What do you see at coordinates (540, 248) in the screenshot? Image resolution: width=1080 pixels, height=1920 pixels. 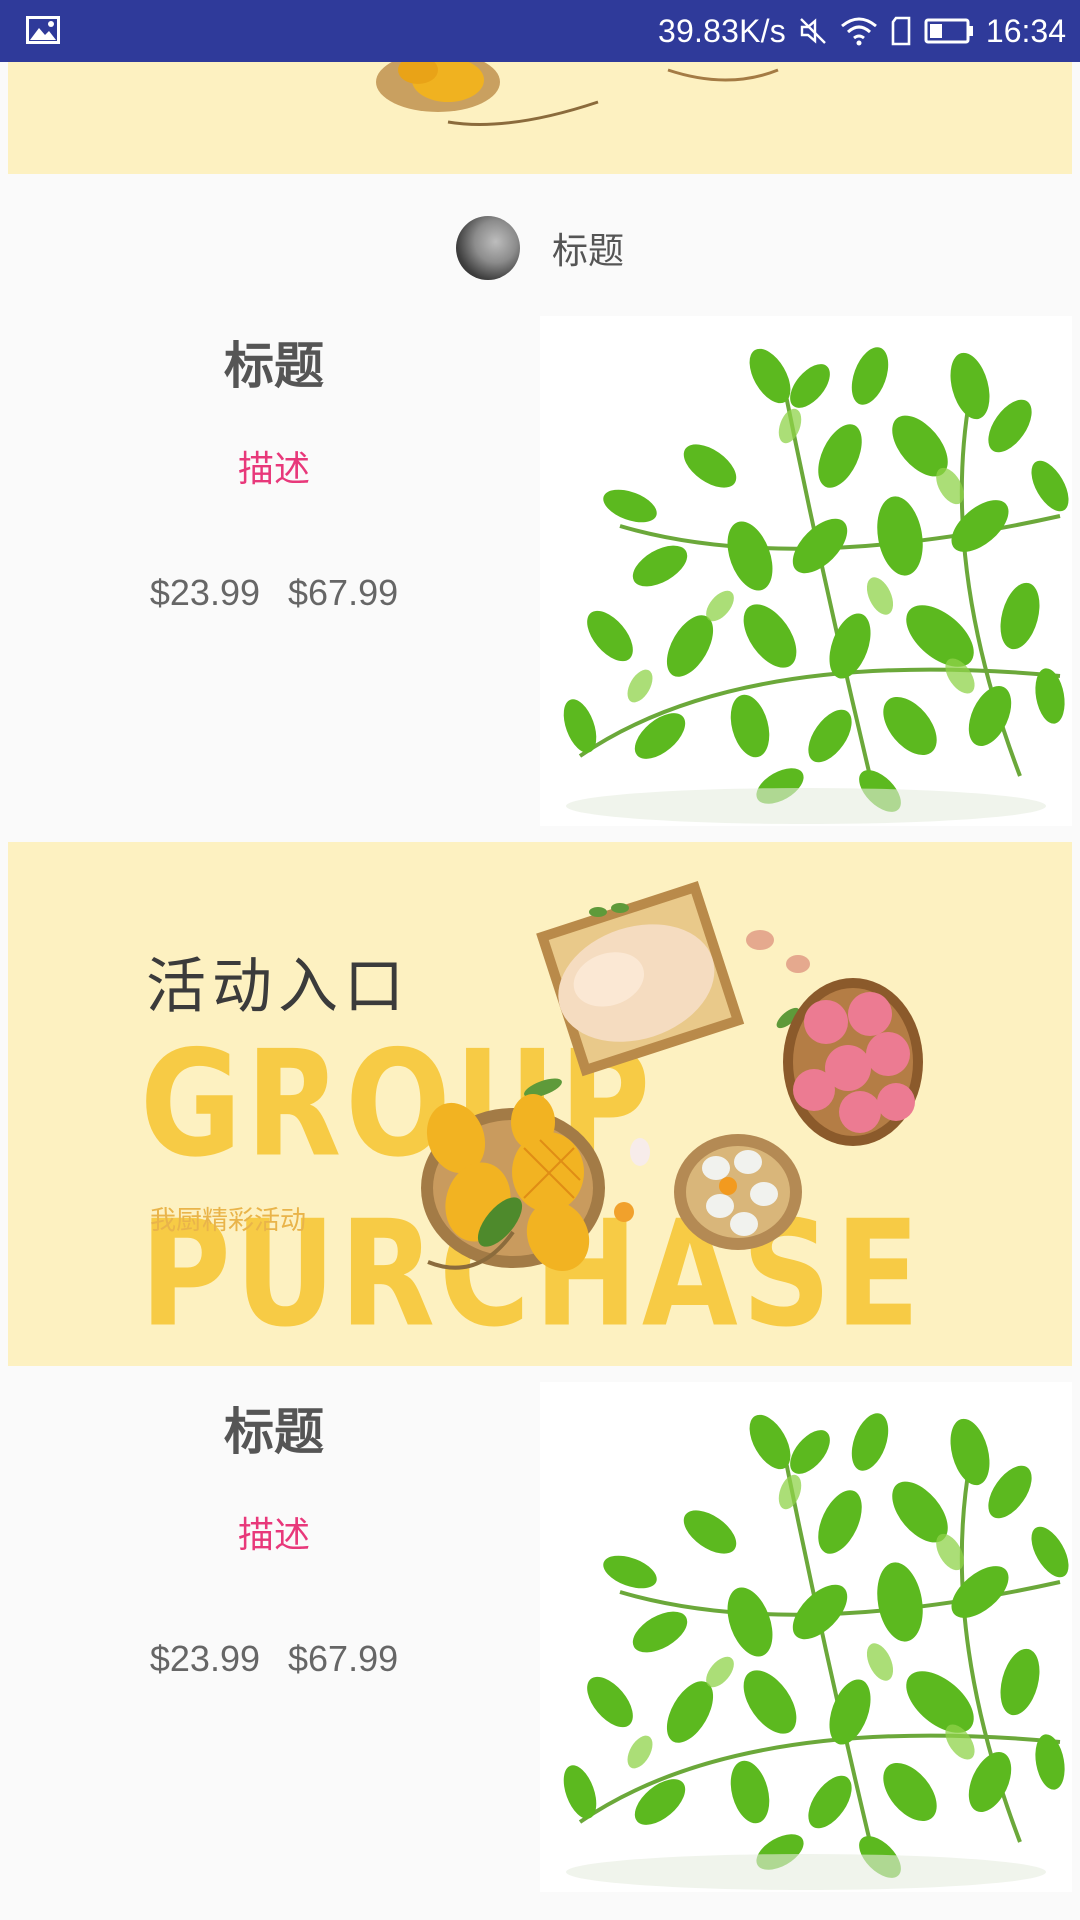 I see `section-header: 标题` at bounding box center [540, 248].